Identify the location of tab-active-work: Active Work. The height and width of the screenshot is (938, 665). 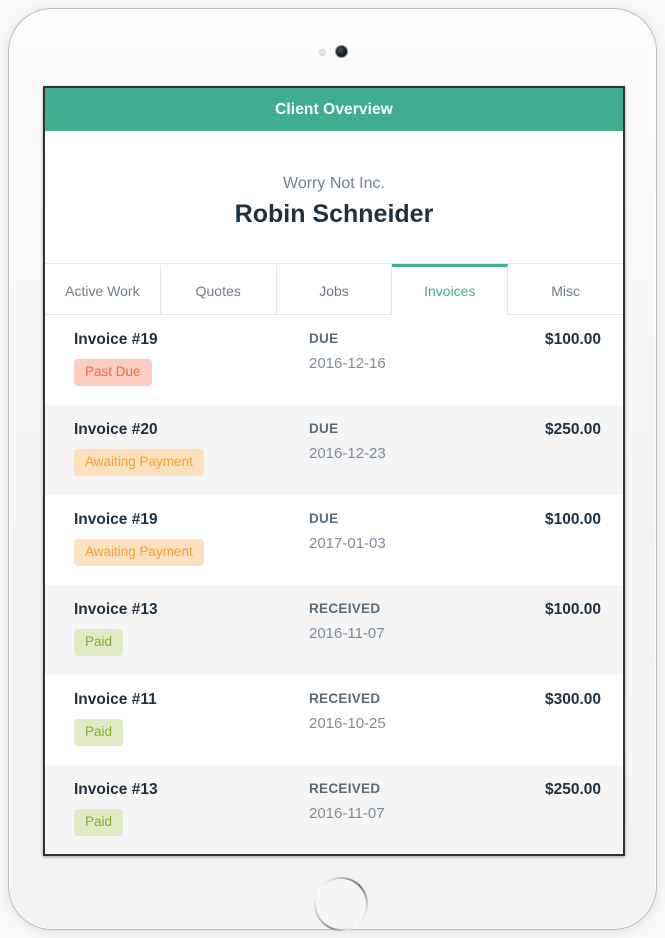
(103, 289).